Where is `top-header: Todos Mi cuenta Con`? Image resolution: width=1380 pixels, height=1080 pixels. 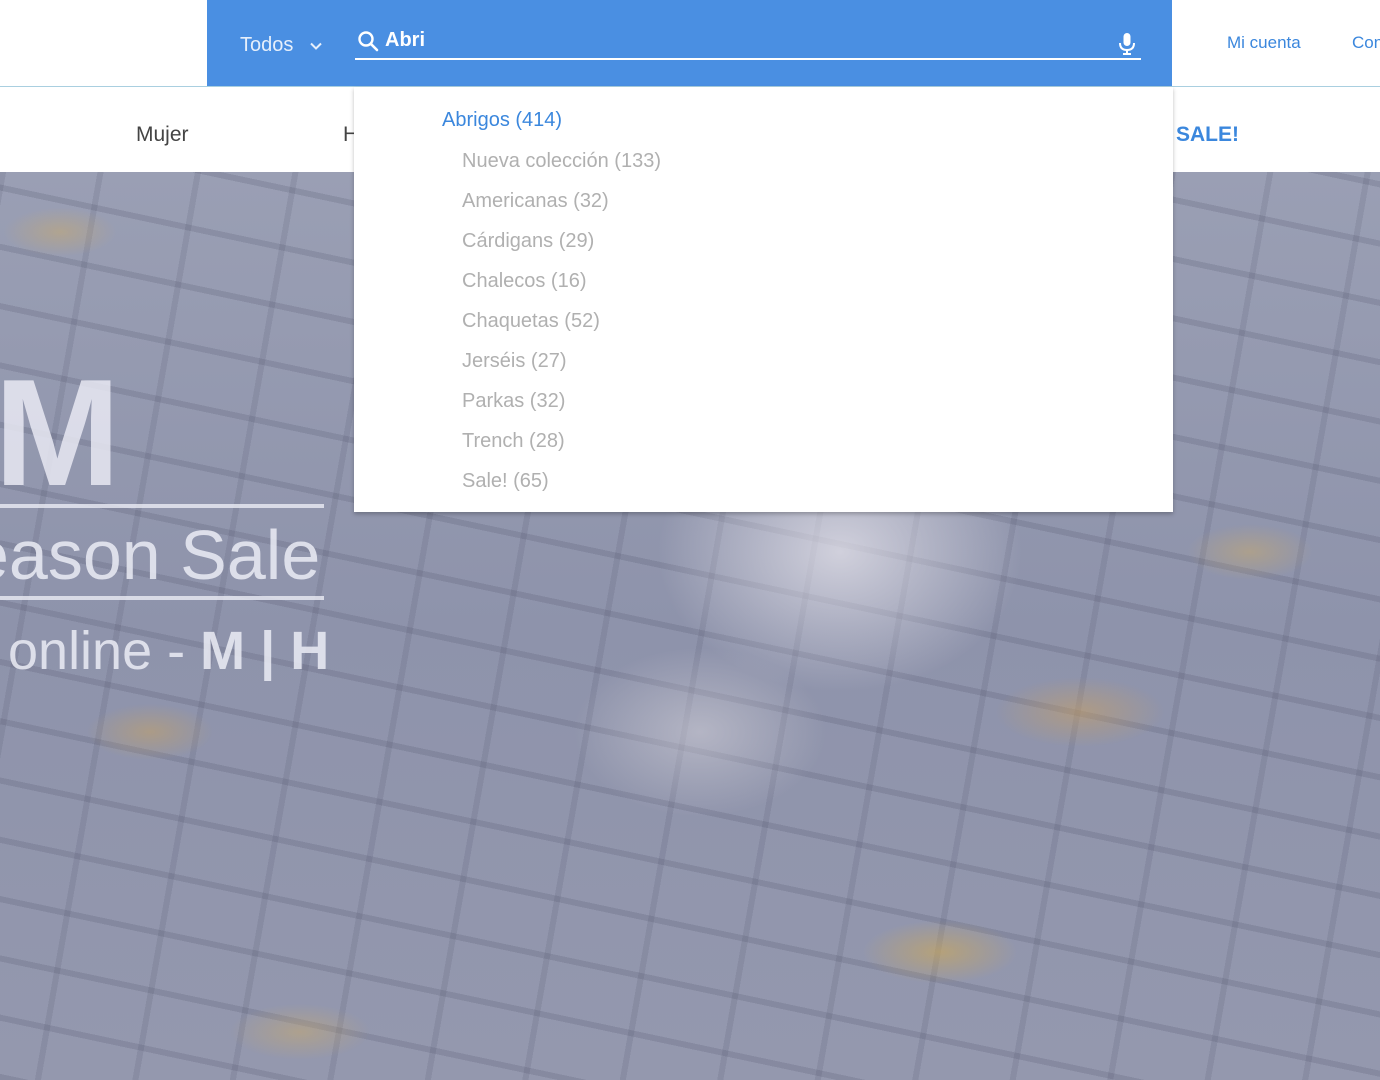 top-header: Todos Mi cuenta Con is located at coordinates (690, 43).